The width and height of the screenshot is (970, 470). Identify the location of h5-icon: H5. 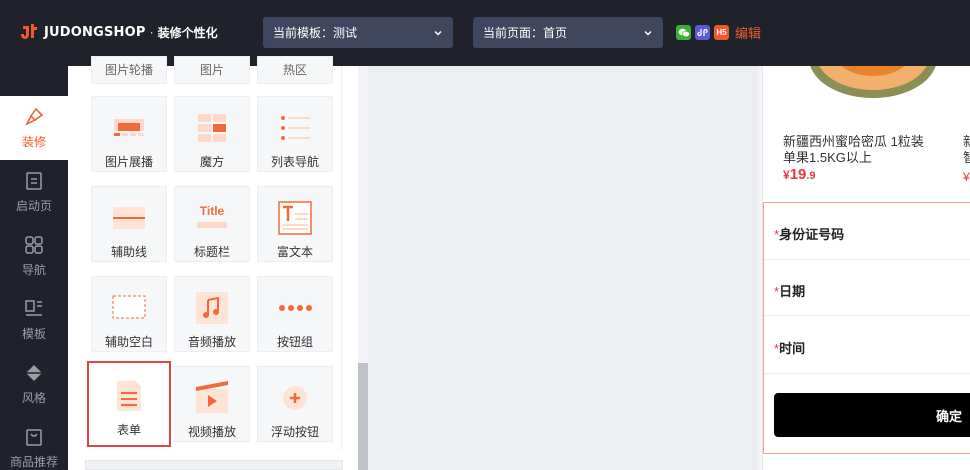
(721, 32).